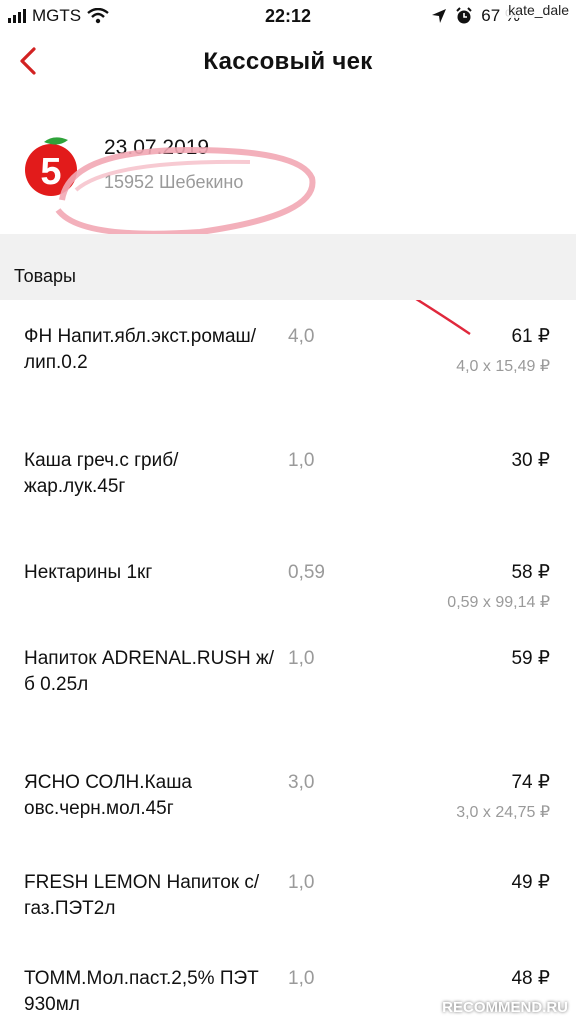  Describe the element at coordinates (530, 460) in the screenshot. I see `item-price: 30 ₽` at that location.